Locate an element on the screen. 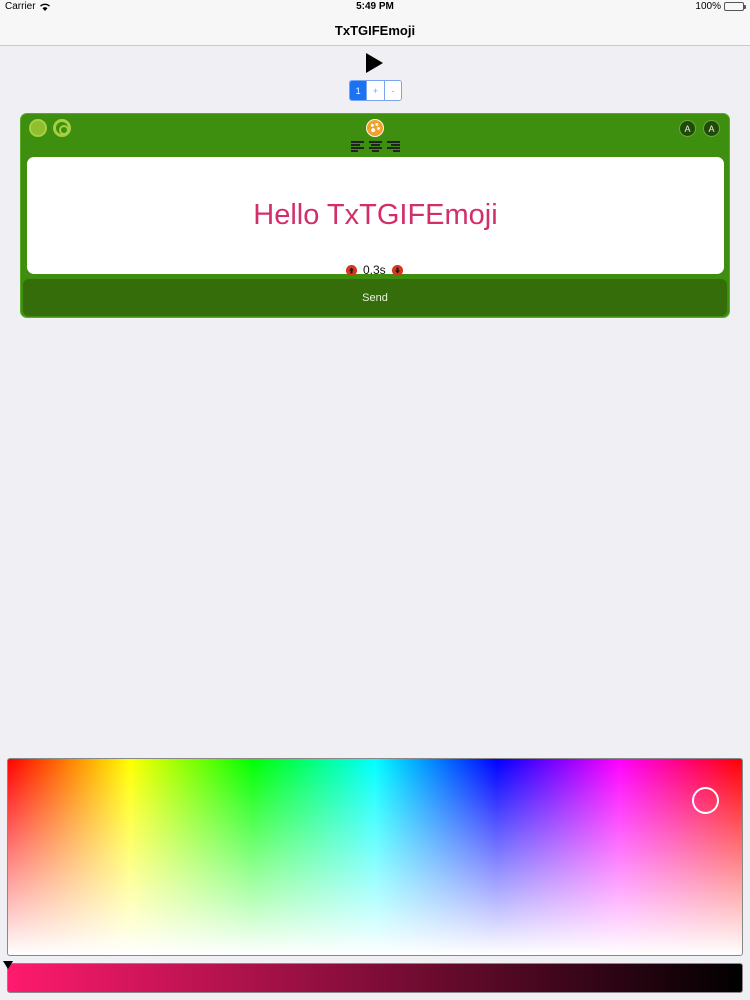 The height and width of the screenshot is (1000, 750). duration-value: 0.3s is located at coordinates (374, 270).